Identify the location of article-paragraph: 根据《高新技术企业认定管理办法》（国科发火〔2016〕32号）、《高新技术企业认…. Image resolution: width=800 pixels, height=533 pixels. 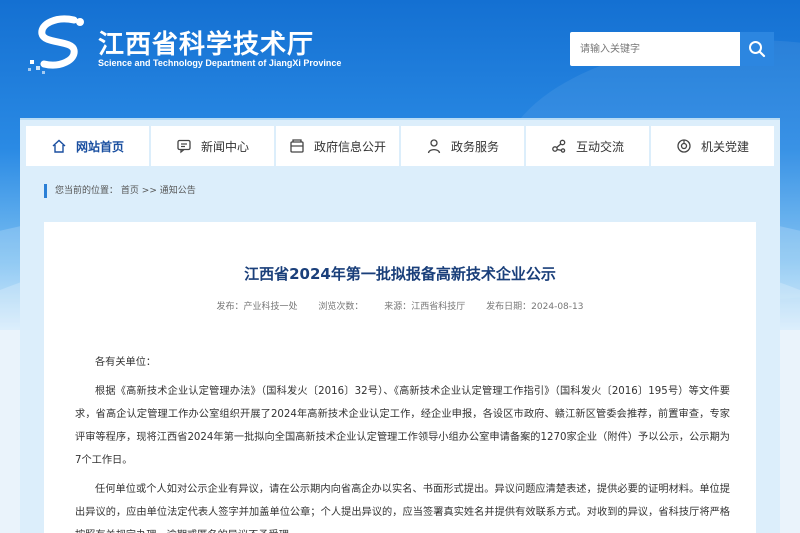
(402, 426).